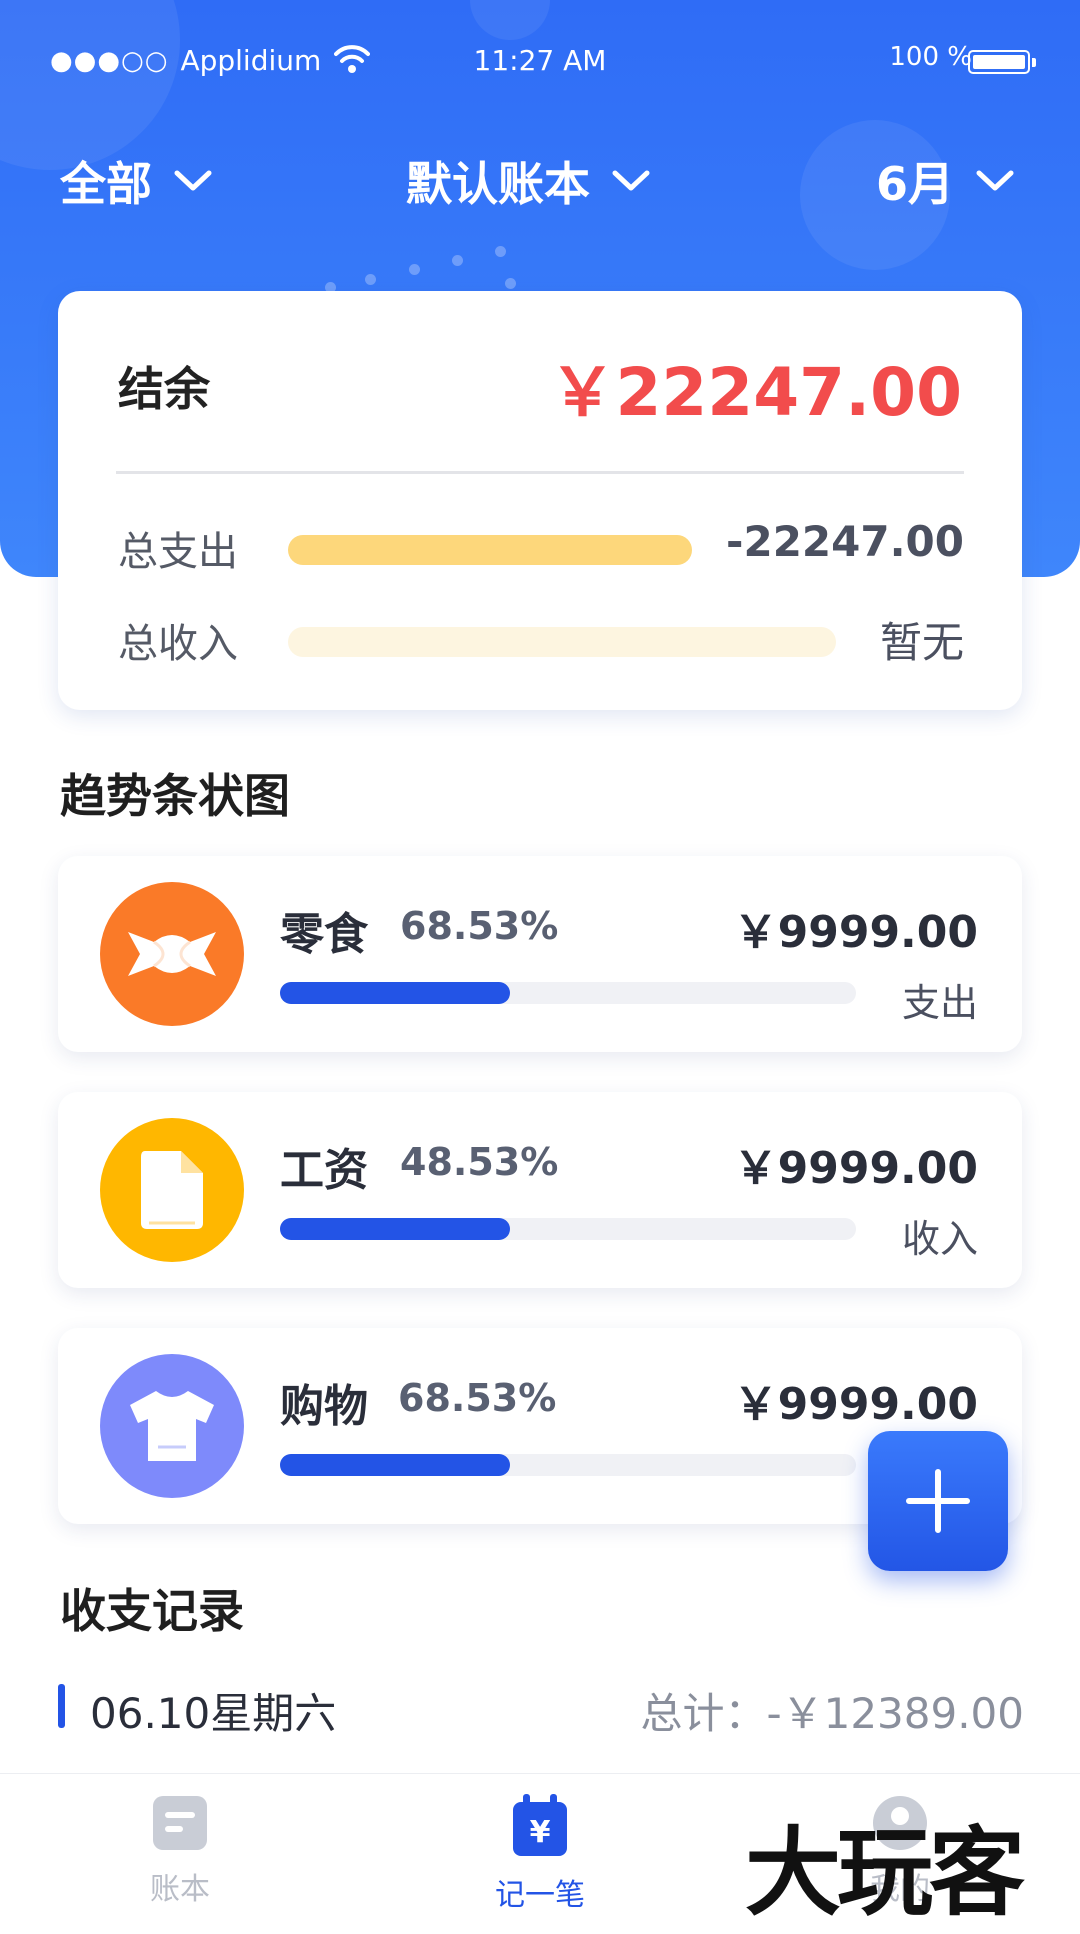 Image resolution: width=1080 pixels, height=1934 pixels. Describe the element at coordinates (832, 1713) in the screenshot. I see `record-total: 总计：-￥12389.00` at that location.